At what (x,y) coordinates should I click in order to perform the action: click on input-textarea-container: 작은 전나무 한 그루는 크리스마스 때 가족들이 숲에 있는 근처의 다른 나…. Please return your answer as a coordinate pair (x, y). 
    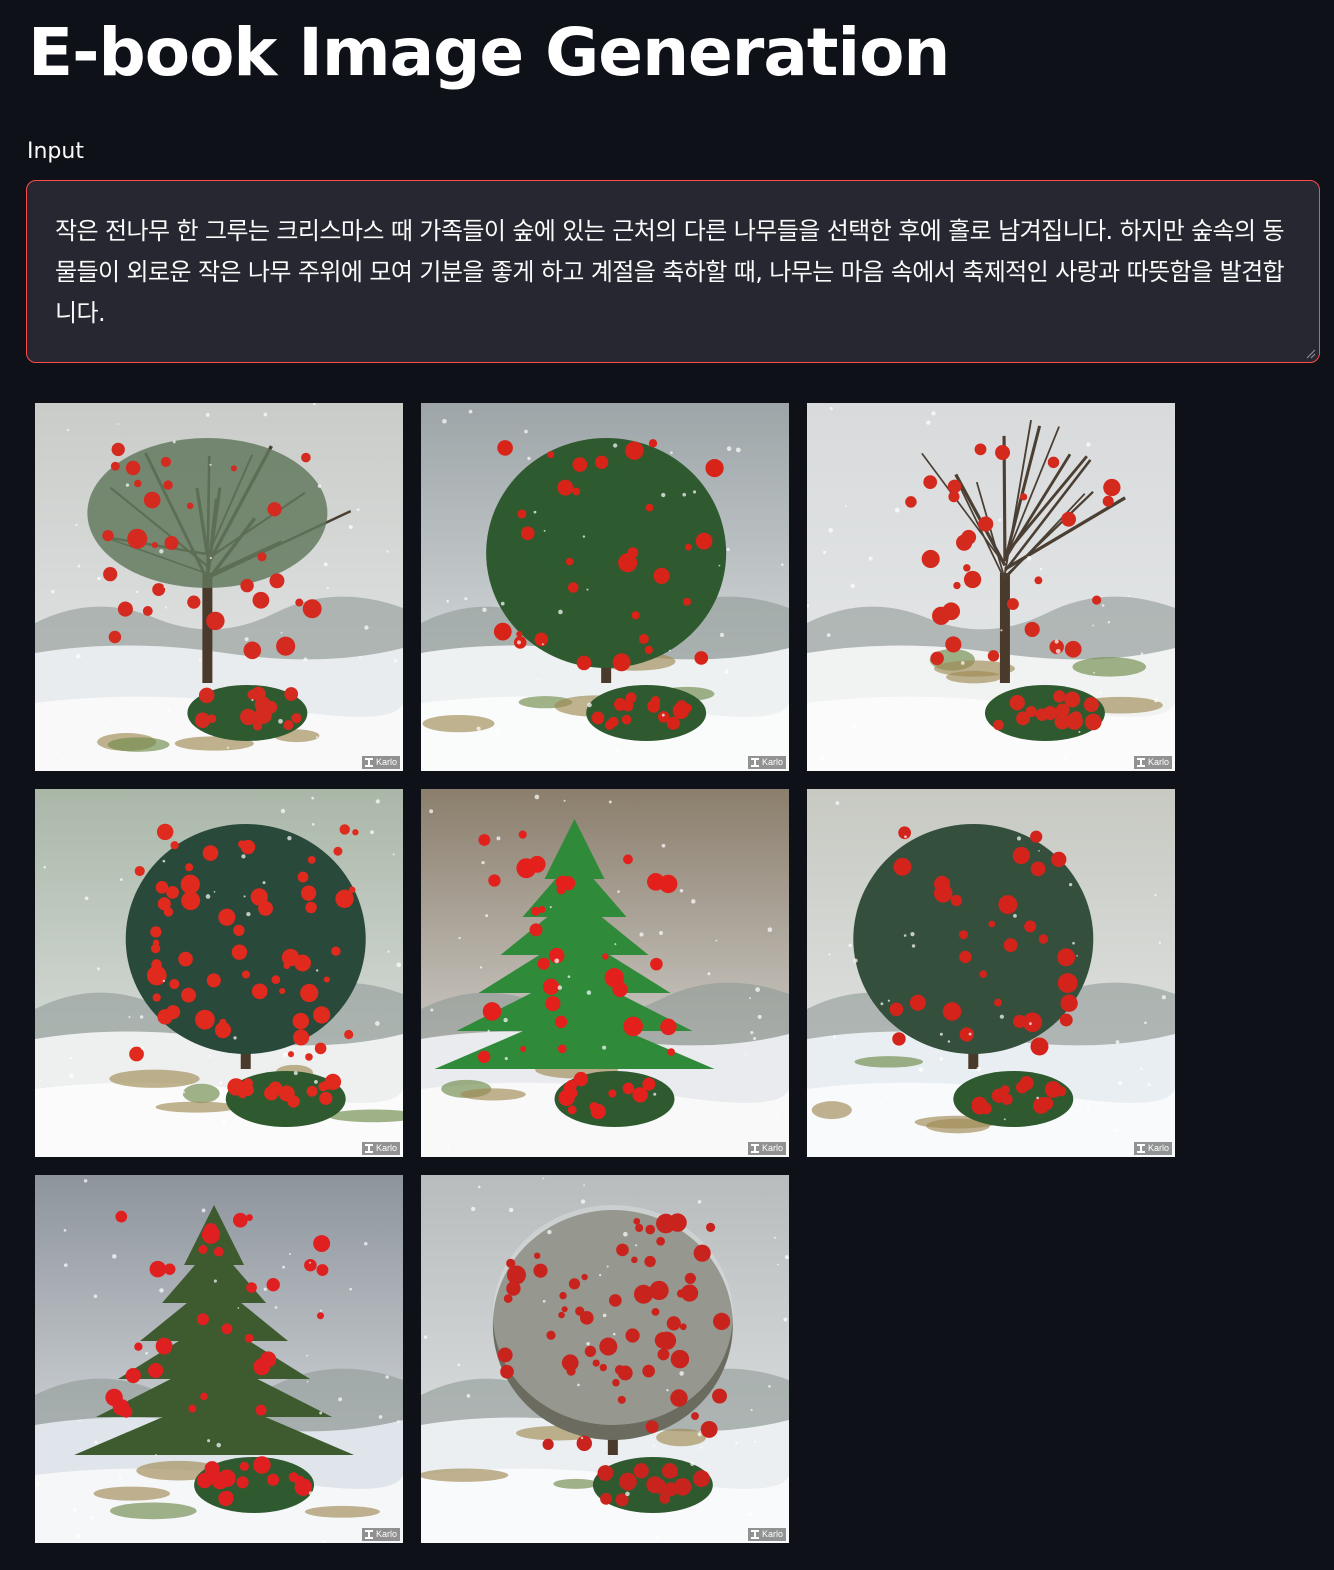
    Looking at the image, I should click on (673, 271).